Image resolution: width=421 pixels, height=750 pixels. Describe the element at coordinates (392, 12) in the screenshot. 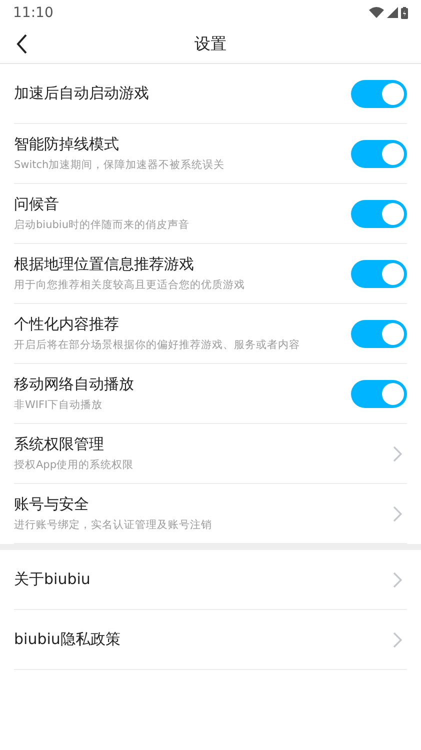

I see `signal-icon` at that location.